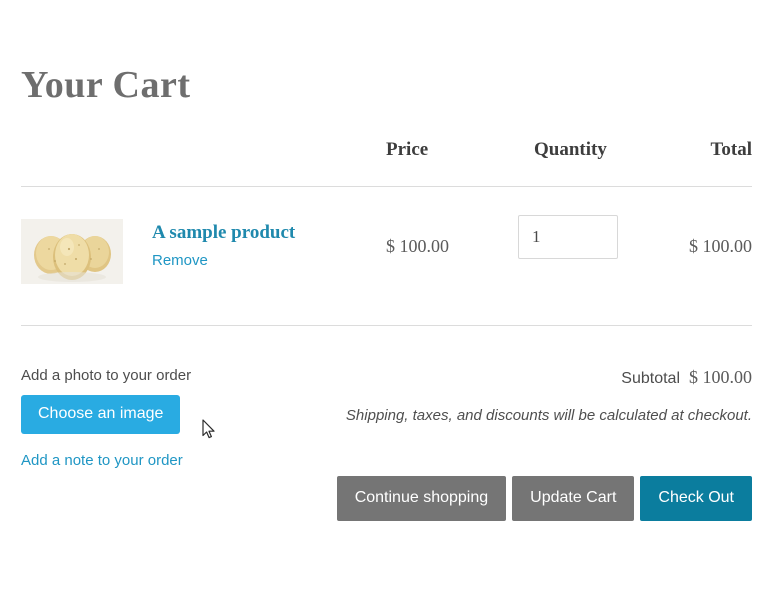 Image resolution: width=779 pixels, height=602 pixels. What do you see at coordinates (542, 378) in the screenshot?
I see `subtotal-row: Subtotal $ 100.00` at bounding box center [542, 378].